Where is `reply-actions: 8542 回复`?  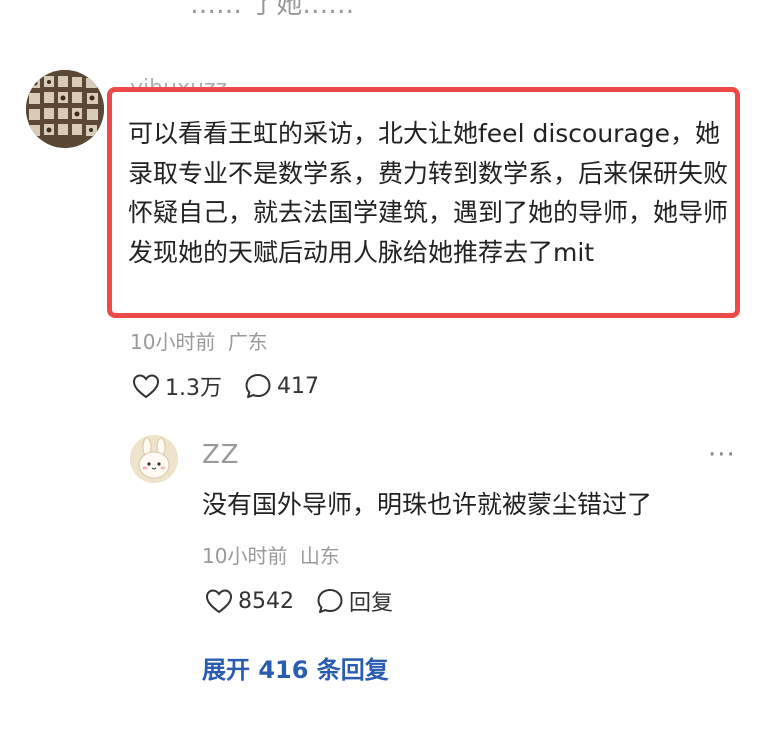 reply-actions: 8542 回复 is located at coordinates (299, 601).